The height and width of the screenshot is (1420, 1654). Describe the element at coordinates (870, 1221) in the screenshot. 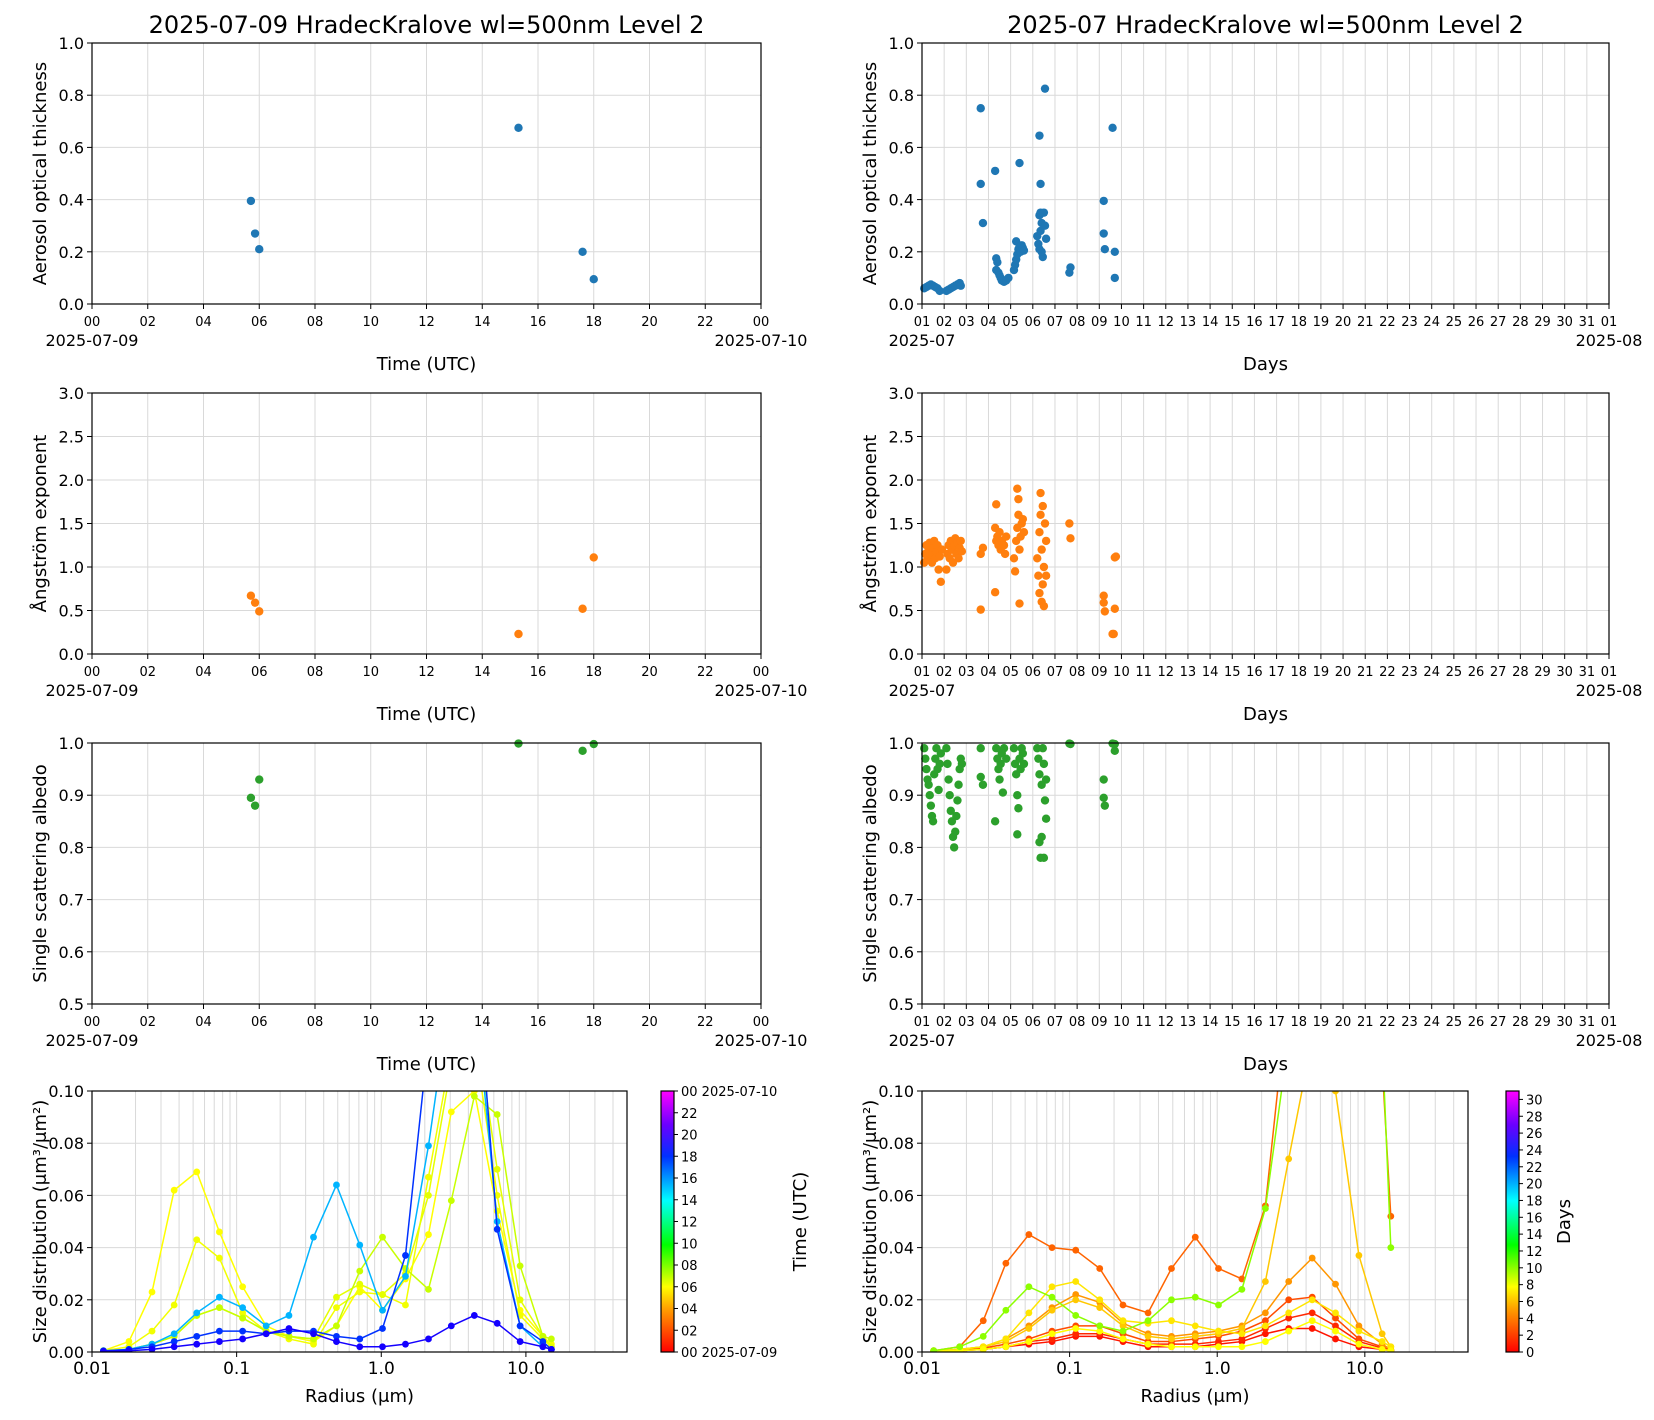

I see `y-axis-label: Size distribution (μm³/μm²)` at that location.